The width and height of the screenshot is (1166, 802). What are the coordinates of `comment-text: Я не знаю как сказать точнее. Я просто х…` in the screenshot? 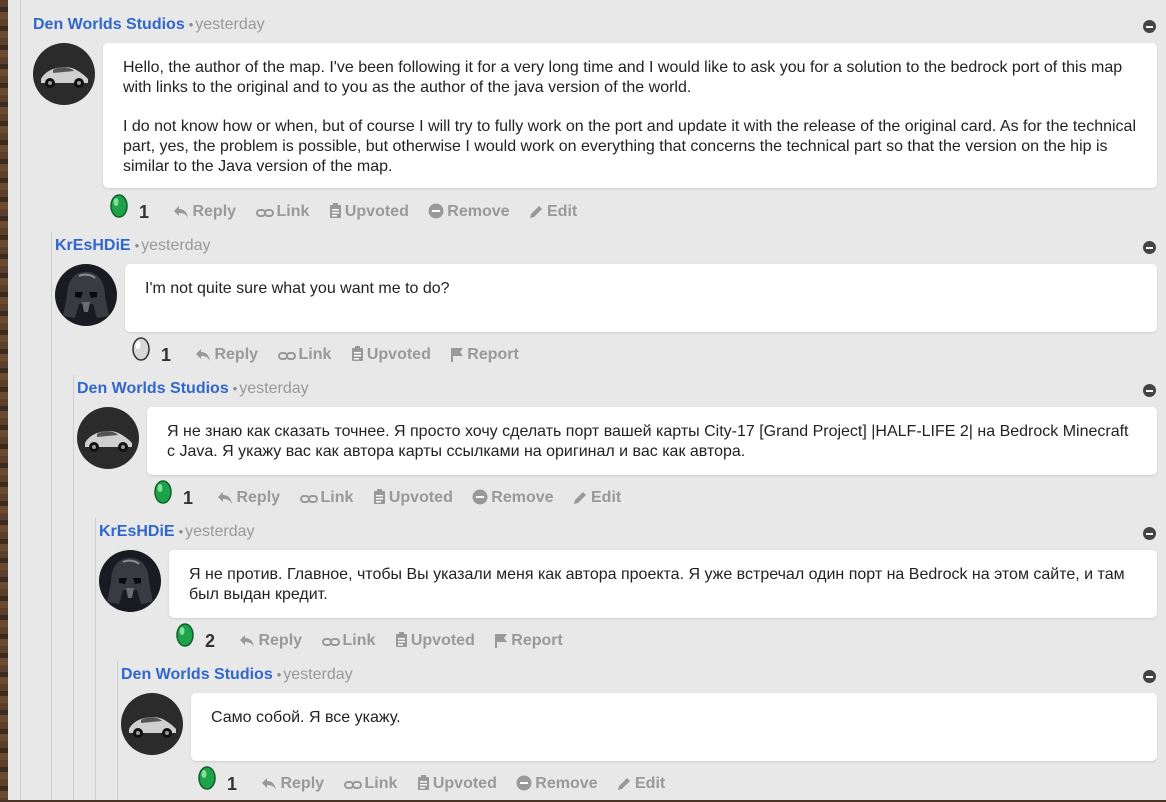 It's located at (648, 441).